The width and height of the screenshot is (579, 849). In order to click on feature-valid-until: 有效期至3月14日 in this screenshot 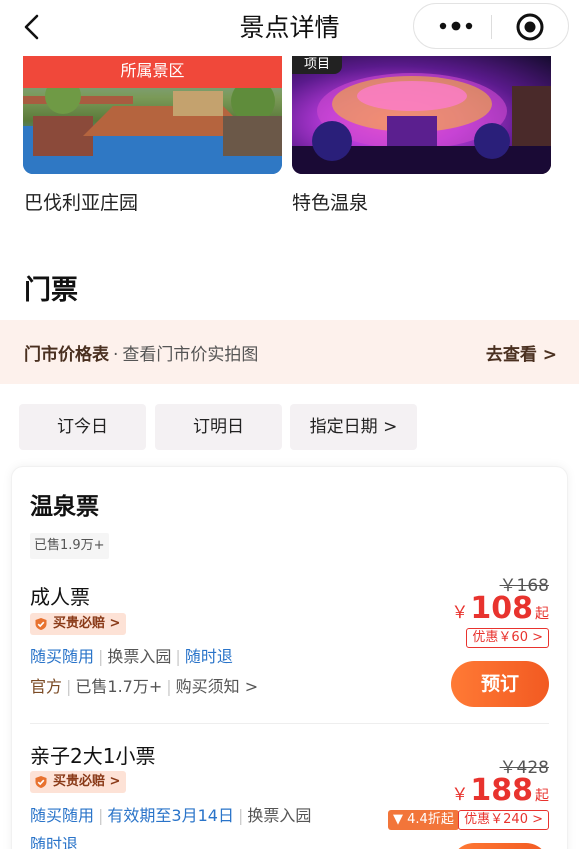, I will do `click(170, 815)`.